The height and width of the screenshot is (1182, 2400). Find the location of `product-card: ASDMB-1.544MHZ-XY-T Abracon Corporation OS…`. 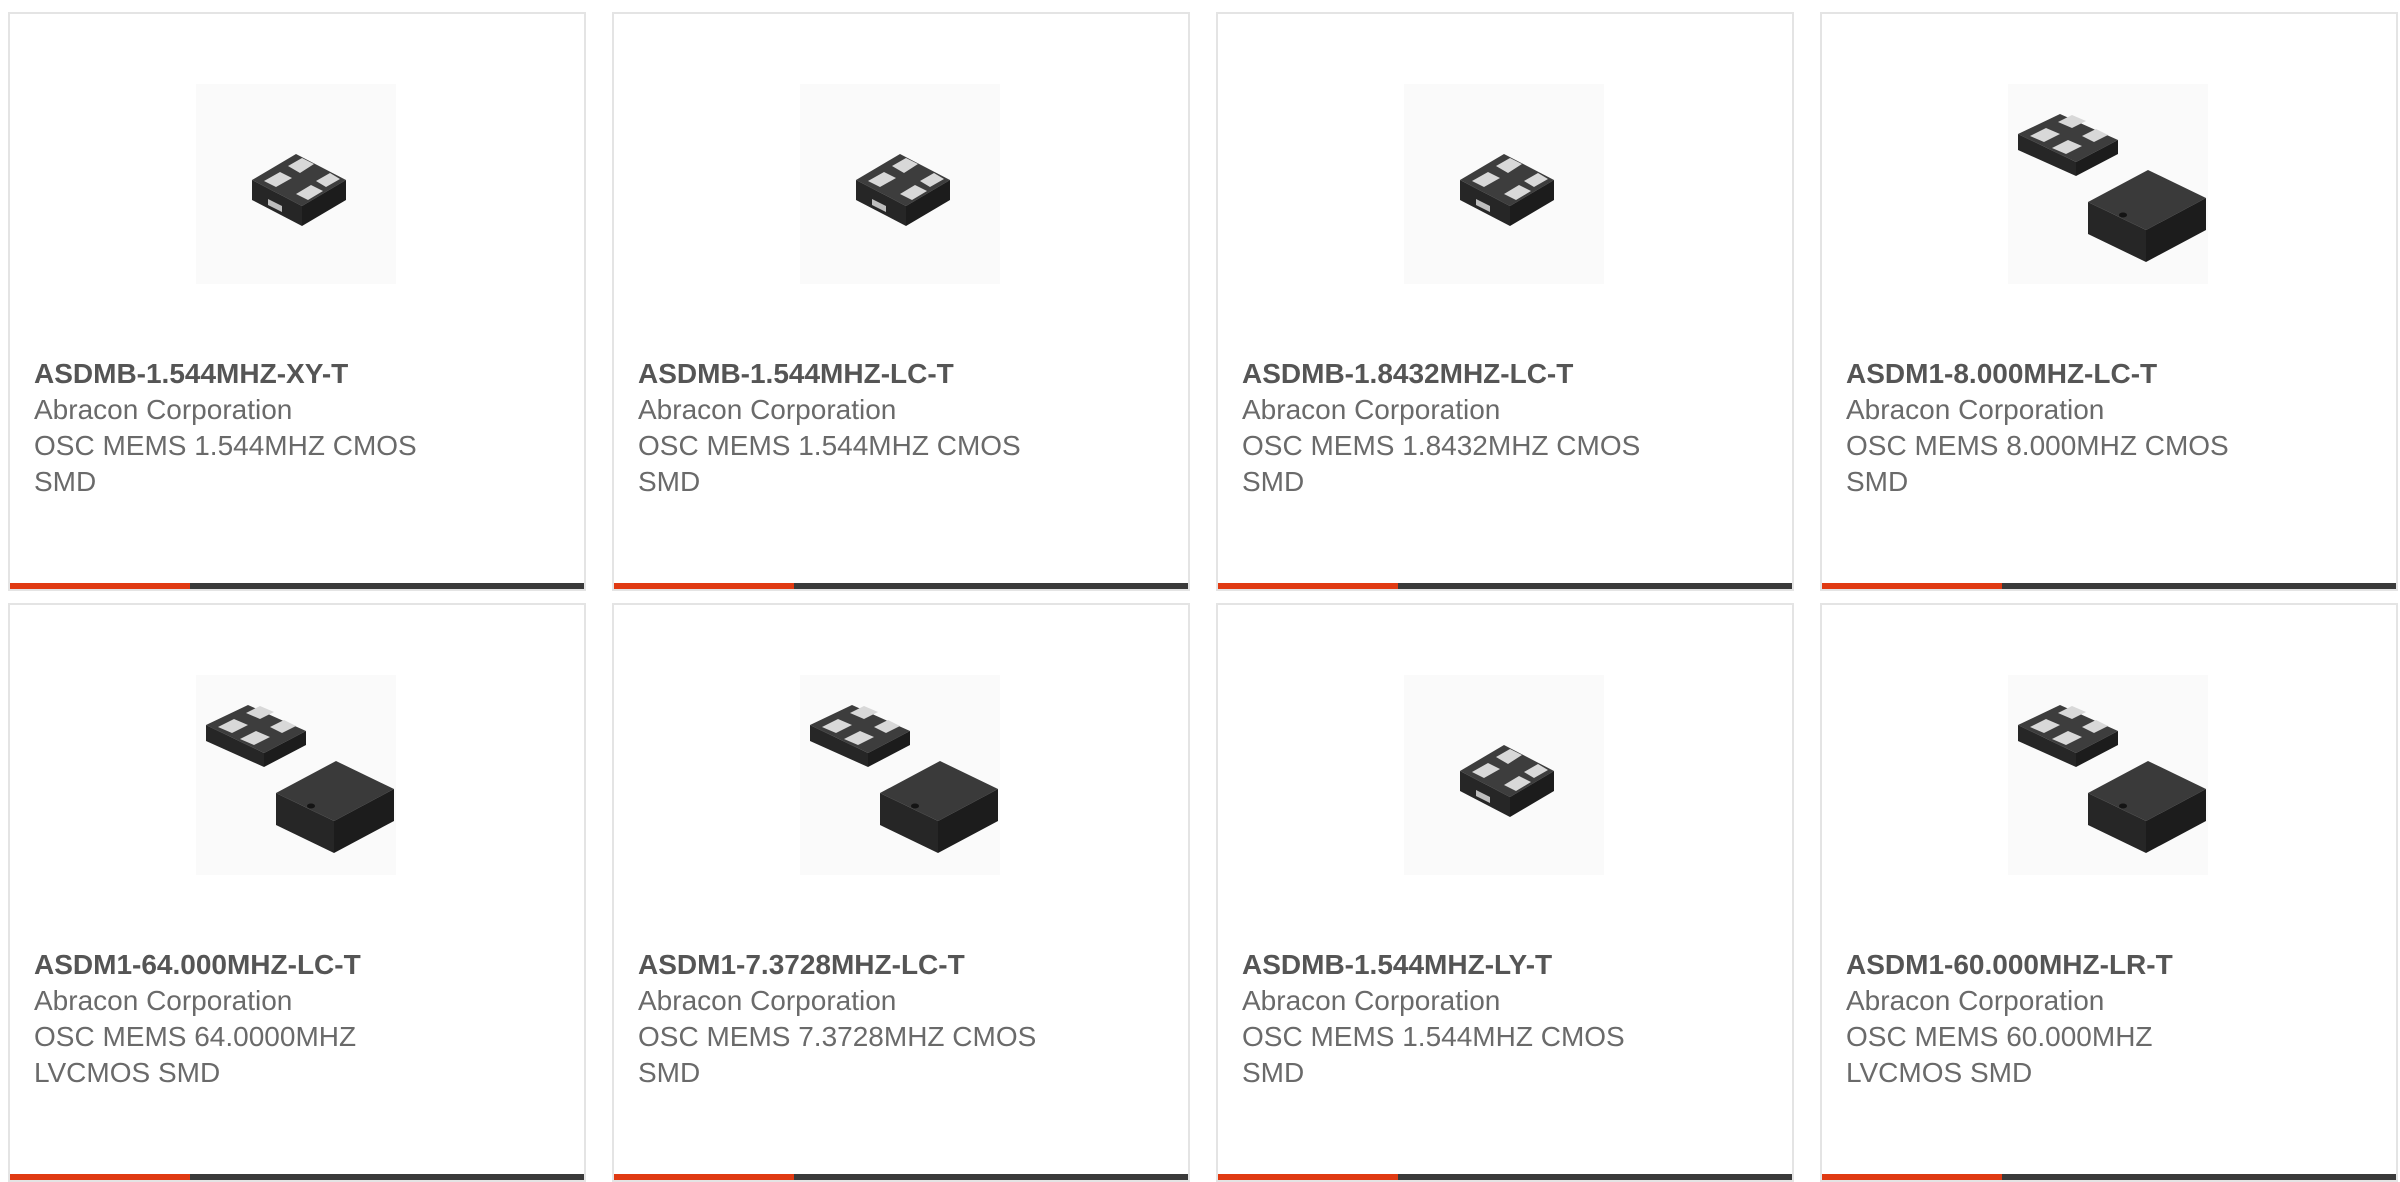

product-card: ASDMB-1.544MHZ-XY-T Abracon Corporation OS… is located at coordinates (297, 301).